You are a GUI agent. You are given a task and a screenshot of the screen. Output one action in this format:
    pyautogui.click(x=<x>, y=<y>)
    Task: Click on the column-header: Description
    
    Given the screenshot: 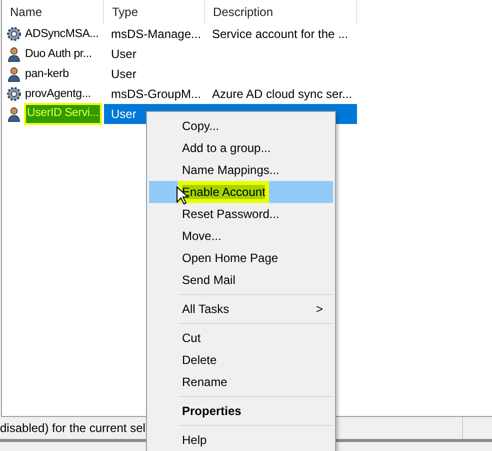 What is the action you would take?
    pyautogui.click(x=281, y=12)
    